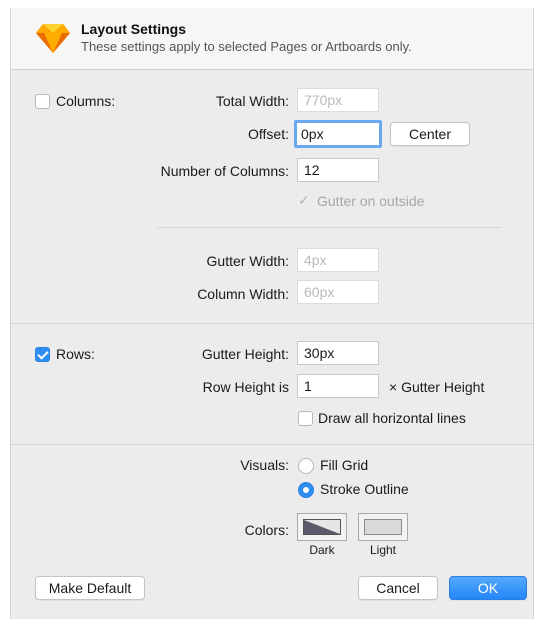 The height and width of the screenshot is (619, 544). Describe the element at coordinates (268, 134) in the screenshot. I see `offset-label: Offset:` at that location.